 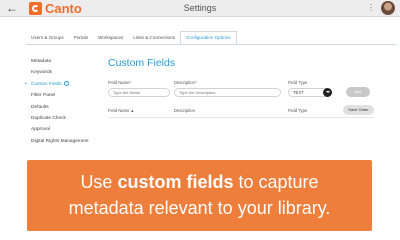 I want to click on sidebar-item-digital-rights-management: Digital Rights Management, so click(x=68, y=141).